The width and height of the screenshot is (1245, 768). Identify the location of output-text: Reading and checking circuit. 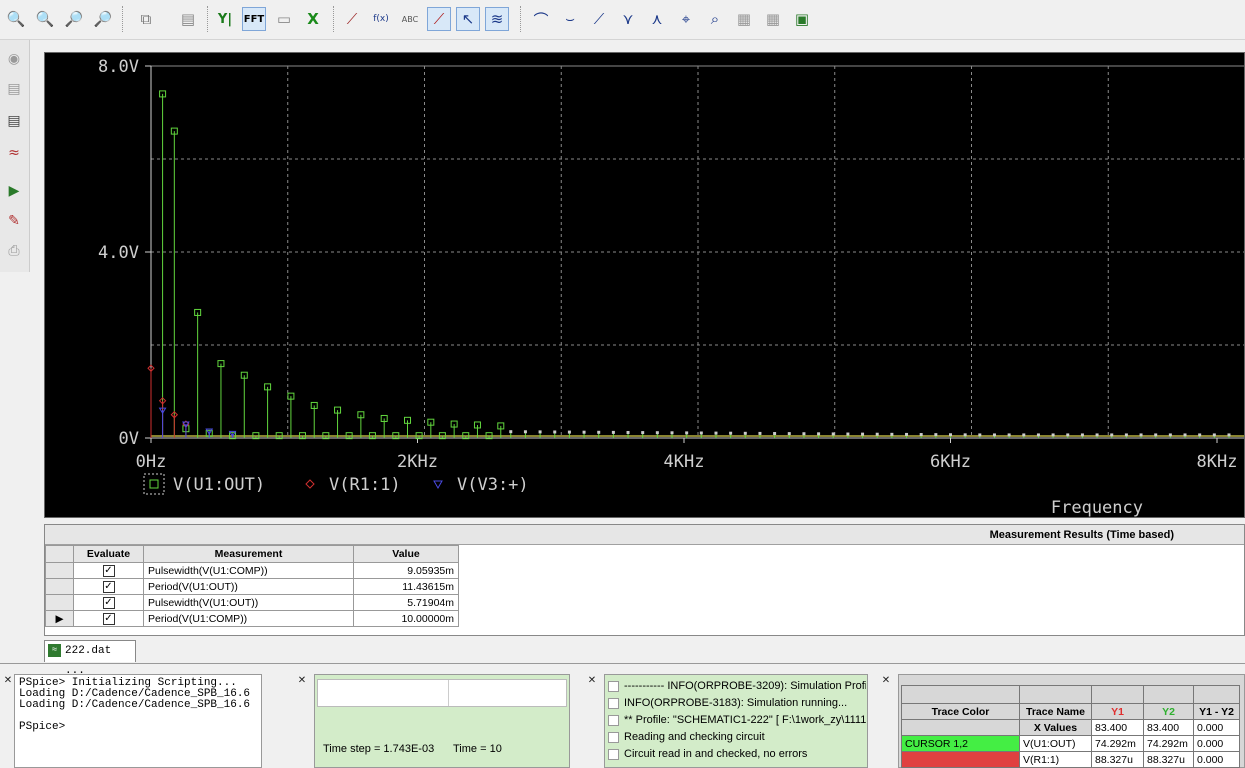
(694, 737).